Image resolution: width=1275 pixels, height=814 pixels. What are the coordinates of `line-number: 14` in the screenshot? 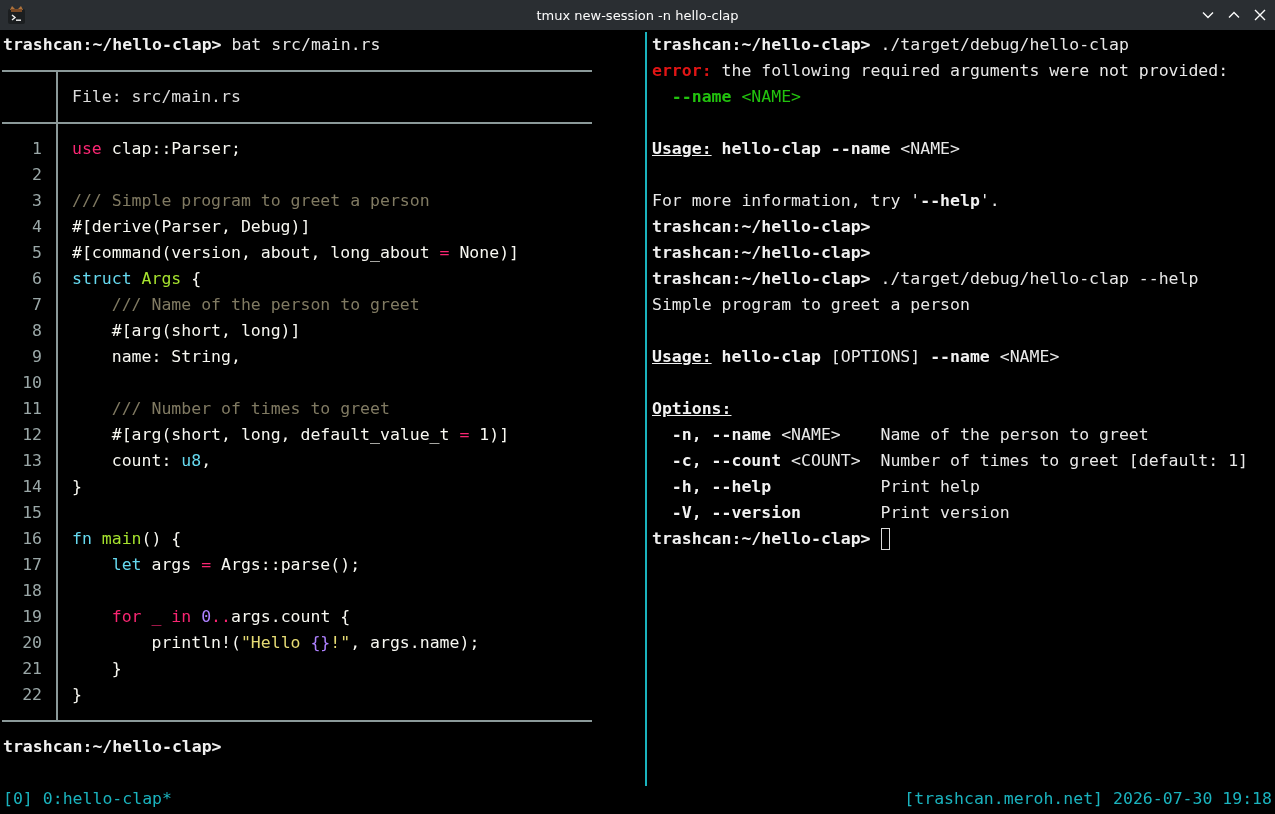 It's located at (31, 487).